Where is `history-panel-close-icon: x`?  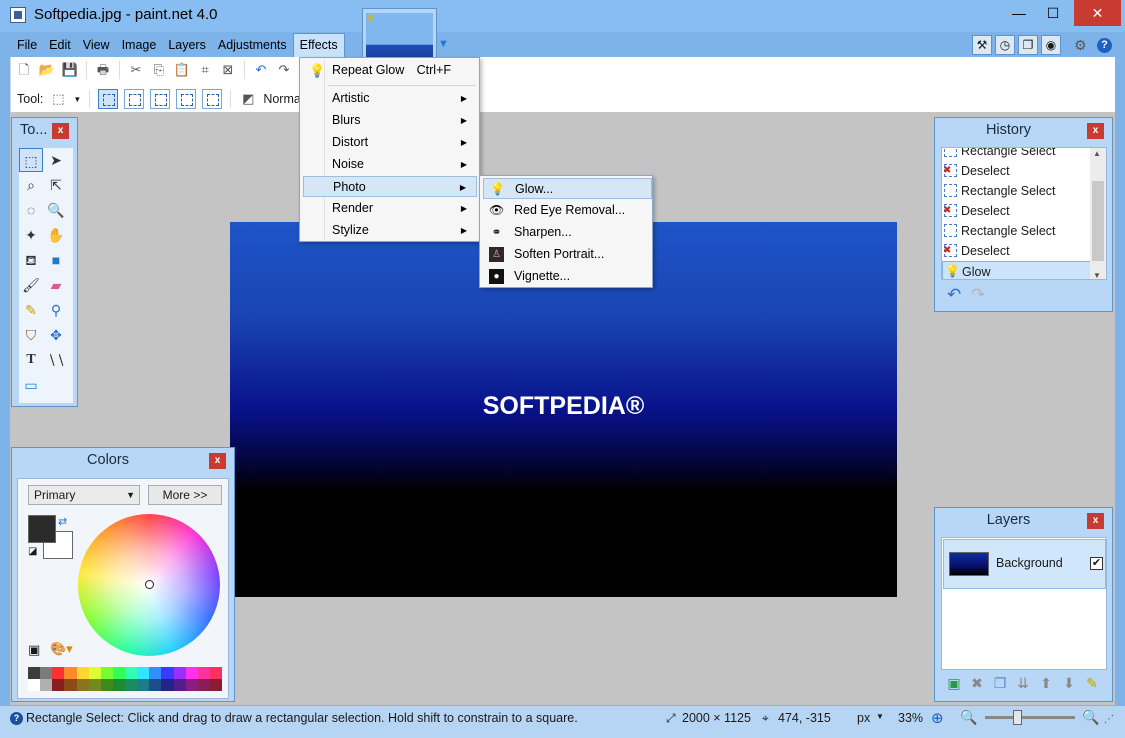 history-panel-close-icon: x is located at coordinates (1095, 131).